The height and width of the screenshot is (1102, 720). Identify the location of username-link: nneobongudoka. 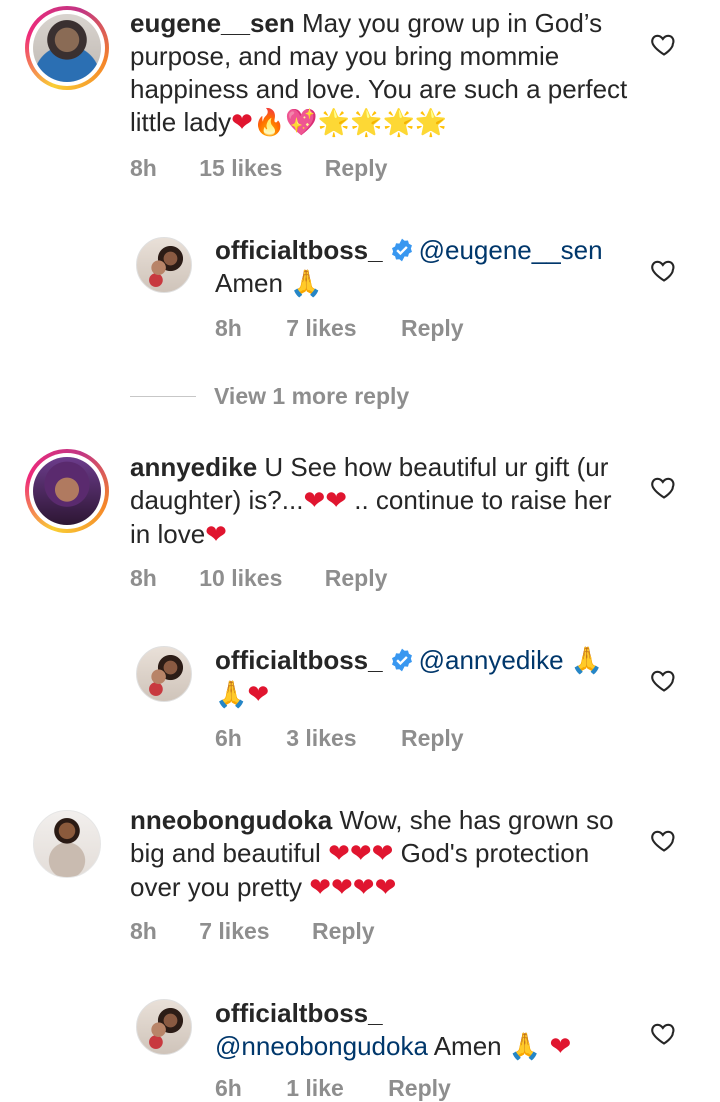
(231, 820).